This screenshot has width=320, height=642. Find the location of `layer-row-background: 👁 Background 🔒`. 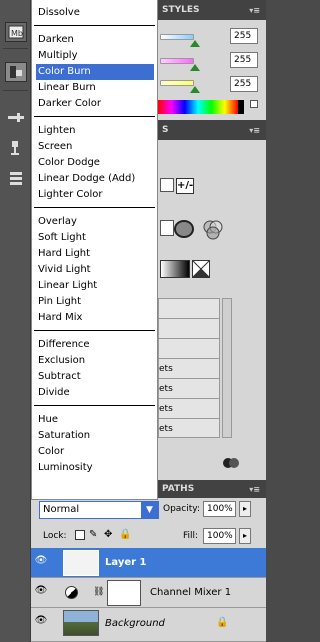

layer-row-background: 👁 Background 🔒 is located at coordinates (148, 625).